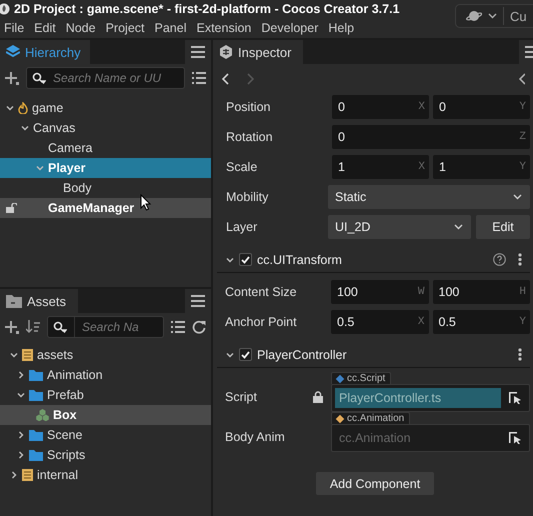 The height and width of the screenshot is (516, 533). What do you see at coordinates (105, 108) in the screenshot?
I see `tree-item: game` at bounding box center [105, 108].